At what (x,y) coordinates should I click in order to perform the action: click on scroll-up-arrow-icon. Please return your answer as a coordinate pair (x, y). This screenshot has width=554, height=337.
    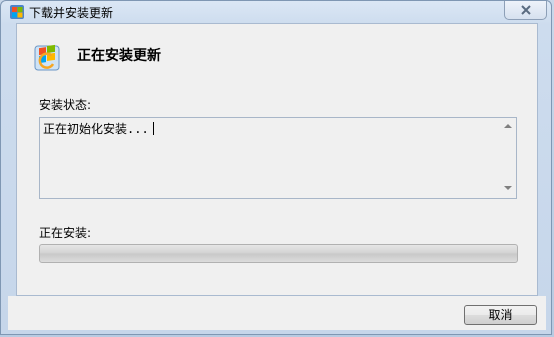
    Looking at the image, I should click on (508, 126).